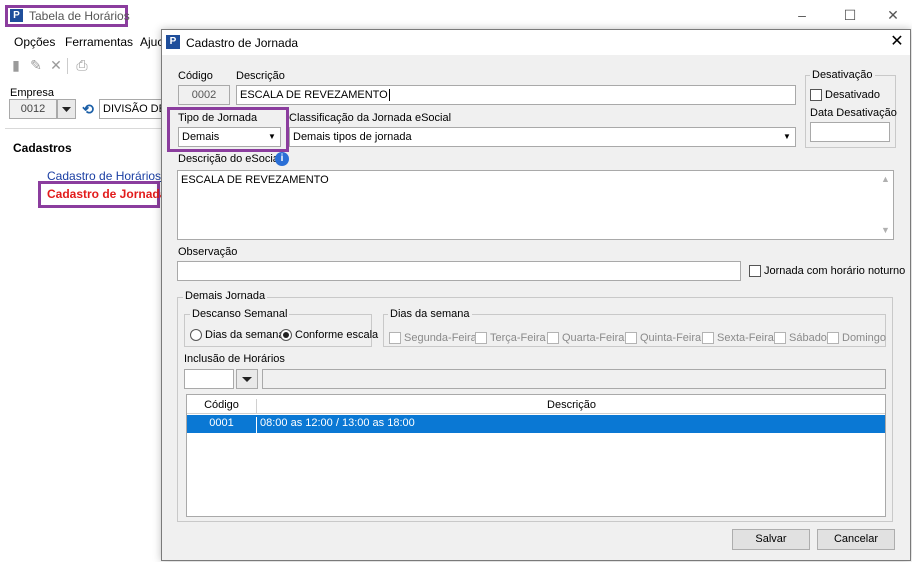 Image resolution: width=912 pixels, height=562 pixels. Describe the element at coordinates (816, 95) in the screenshot. I see `desativado-checkbox` at that location.